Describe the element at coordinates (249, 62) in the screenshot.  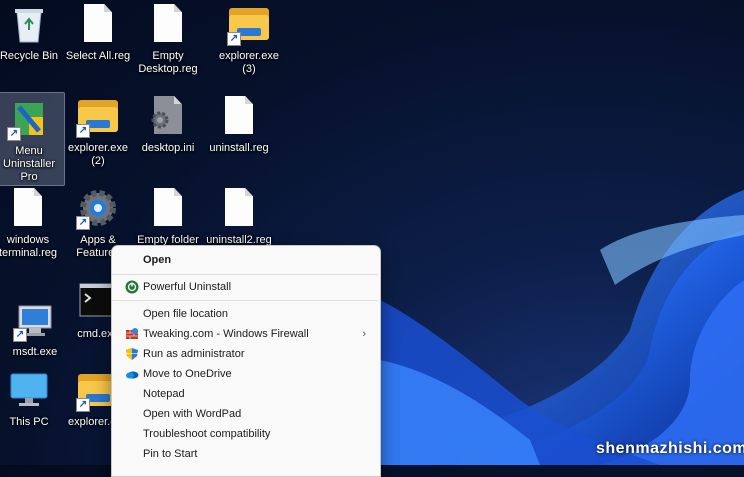
I see `desktop-icon-label: explorer.exe (3)` at that location.